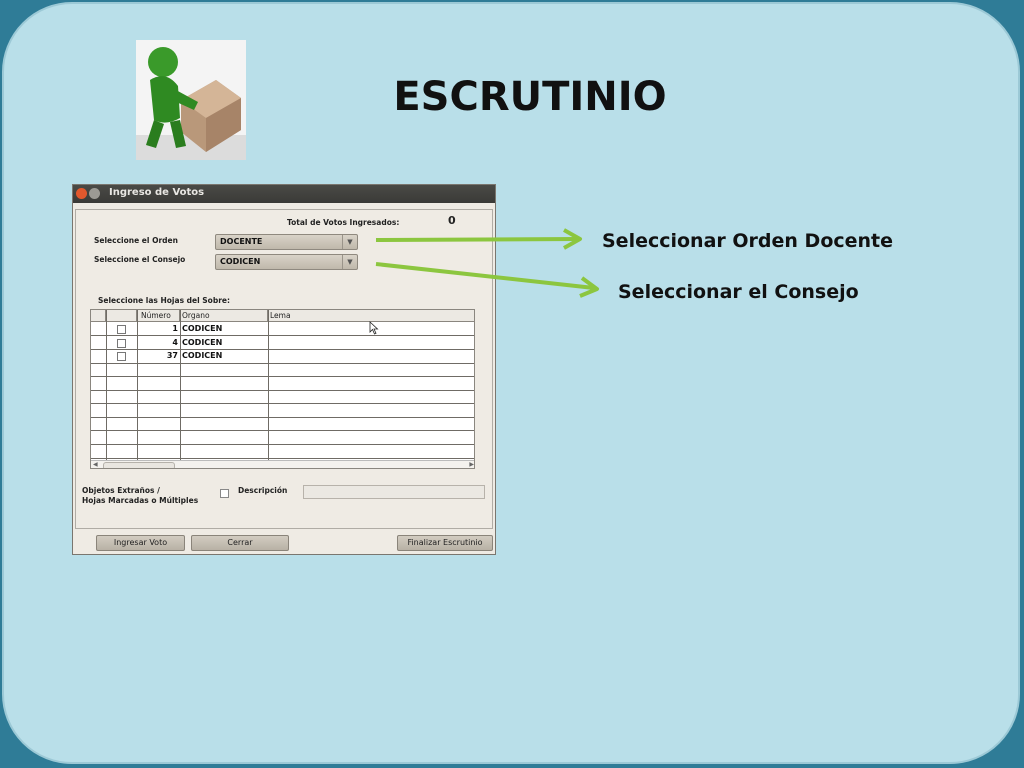 This screenshot has height=768, width=1024. What do you see at coordinates (738, 292) in the screenshot?
I see `callout-consejo: Seleccionar el Consejo` at bounding box center [738, 292].